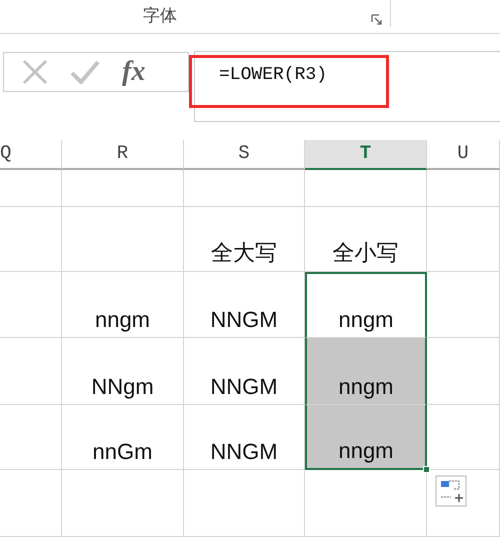  Describe the element at coordinates (426, 469) in the screenshot. I see `fill-handle` at that location.